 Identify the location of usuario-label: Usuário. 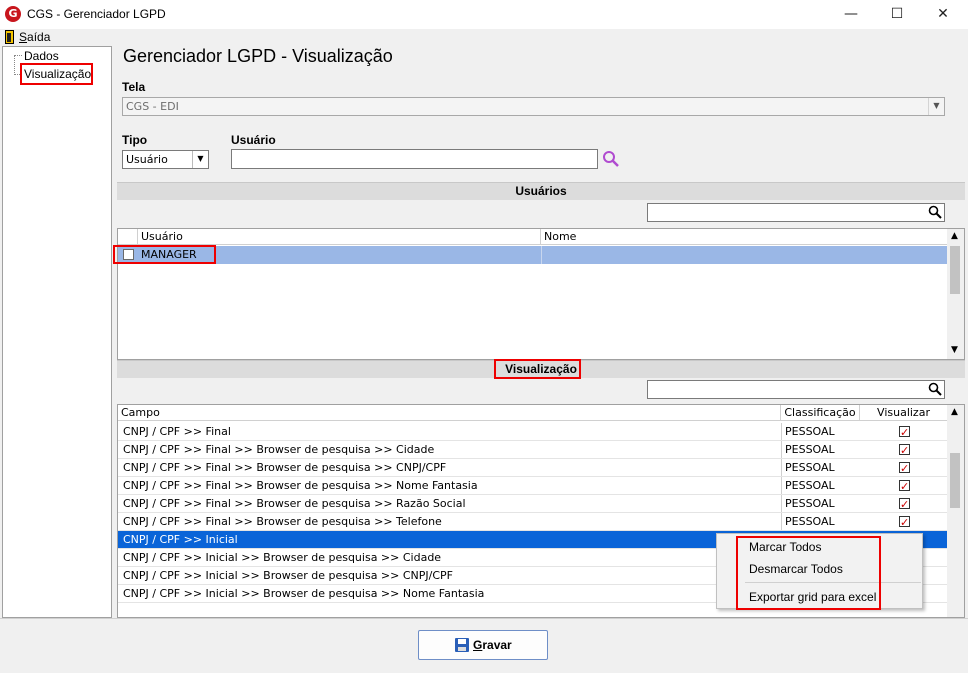
(253, 140).